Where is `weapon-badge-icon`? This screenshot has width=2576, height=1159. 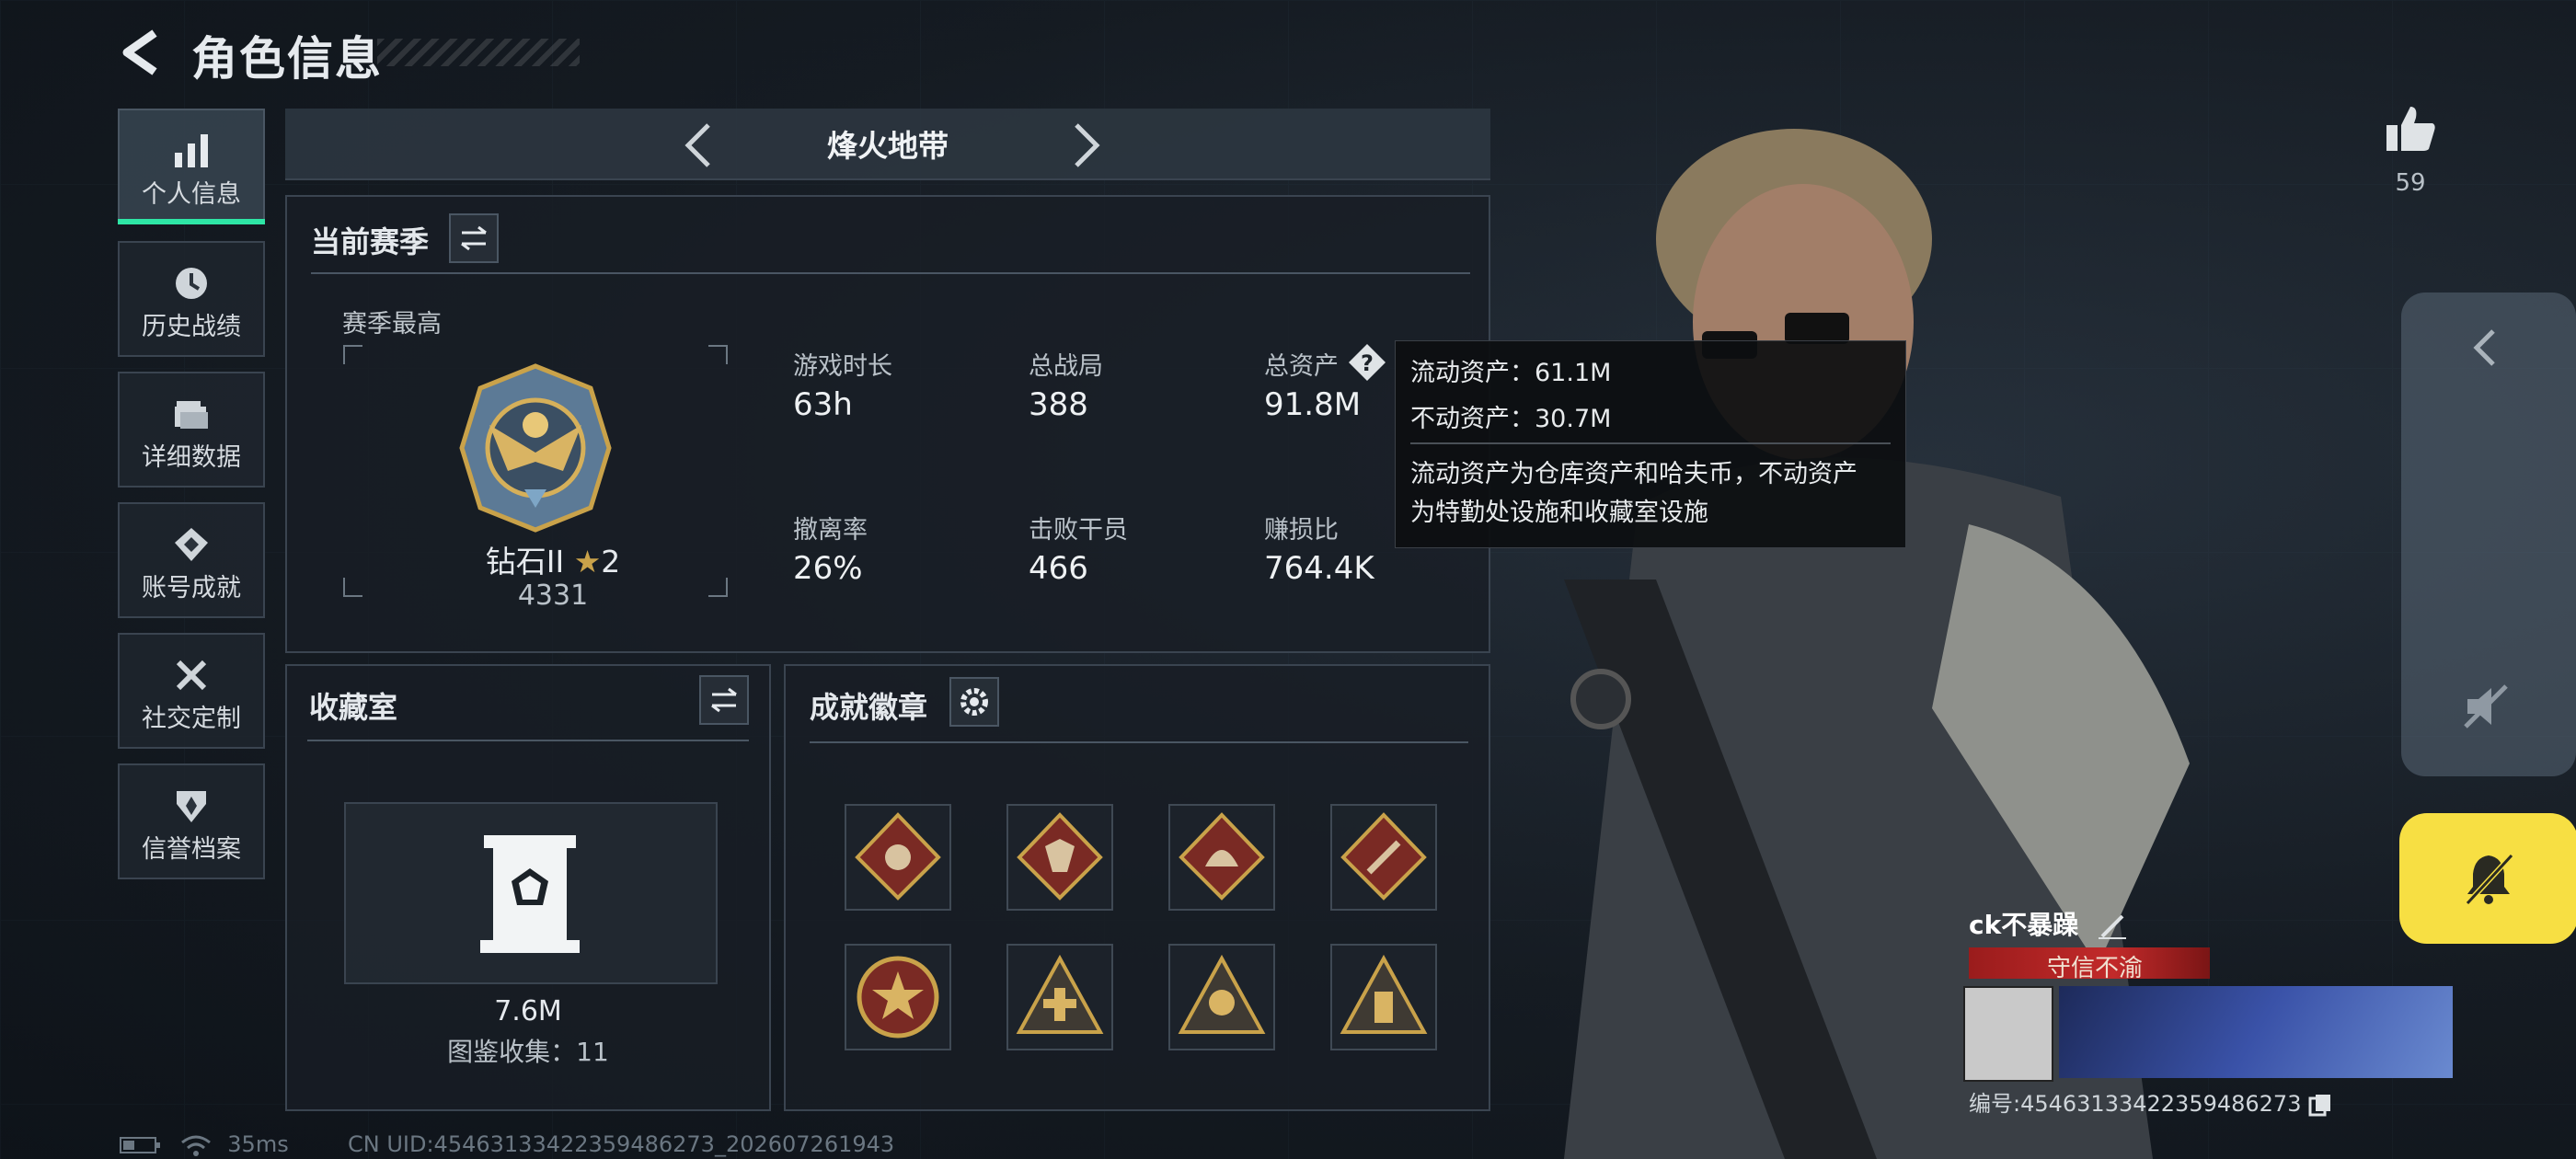
weapon-badge-icon is located at coordinates (1383, 856).